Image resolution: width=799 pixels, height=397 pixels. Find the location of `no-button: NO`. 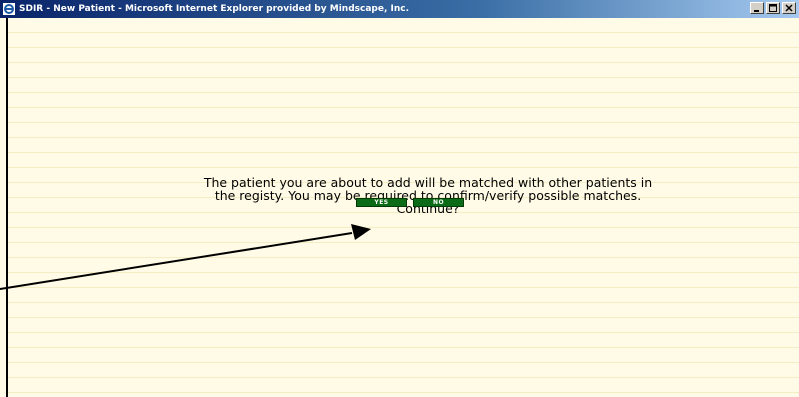

no-button: NO is located at coordinates (438, 202).